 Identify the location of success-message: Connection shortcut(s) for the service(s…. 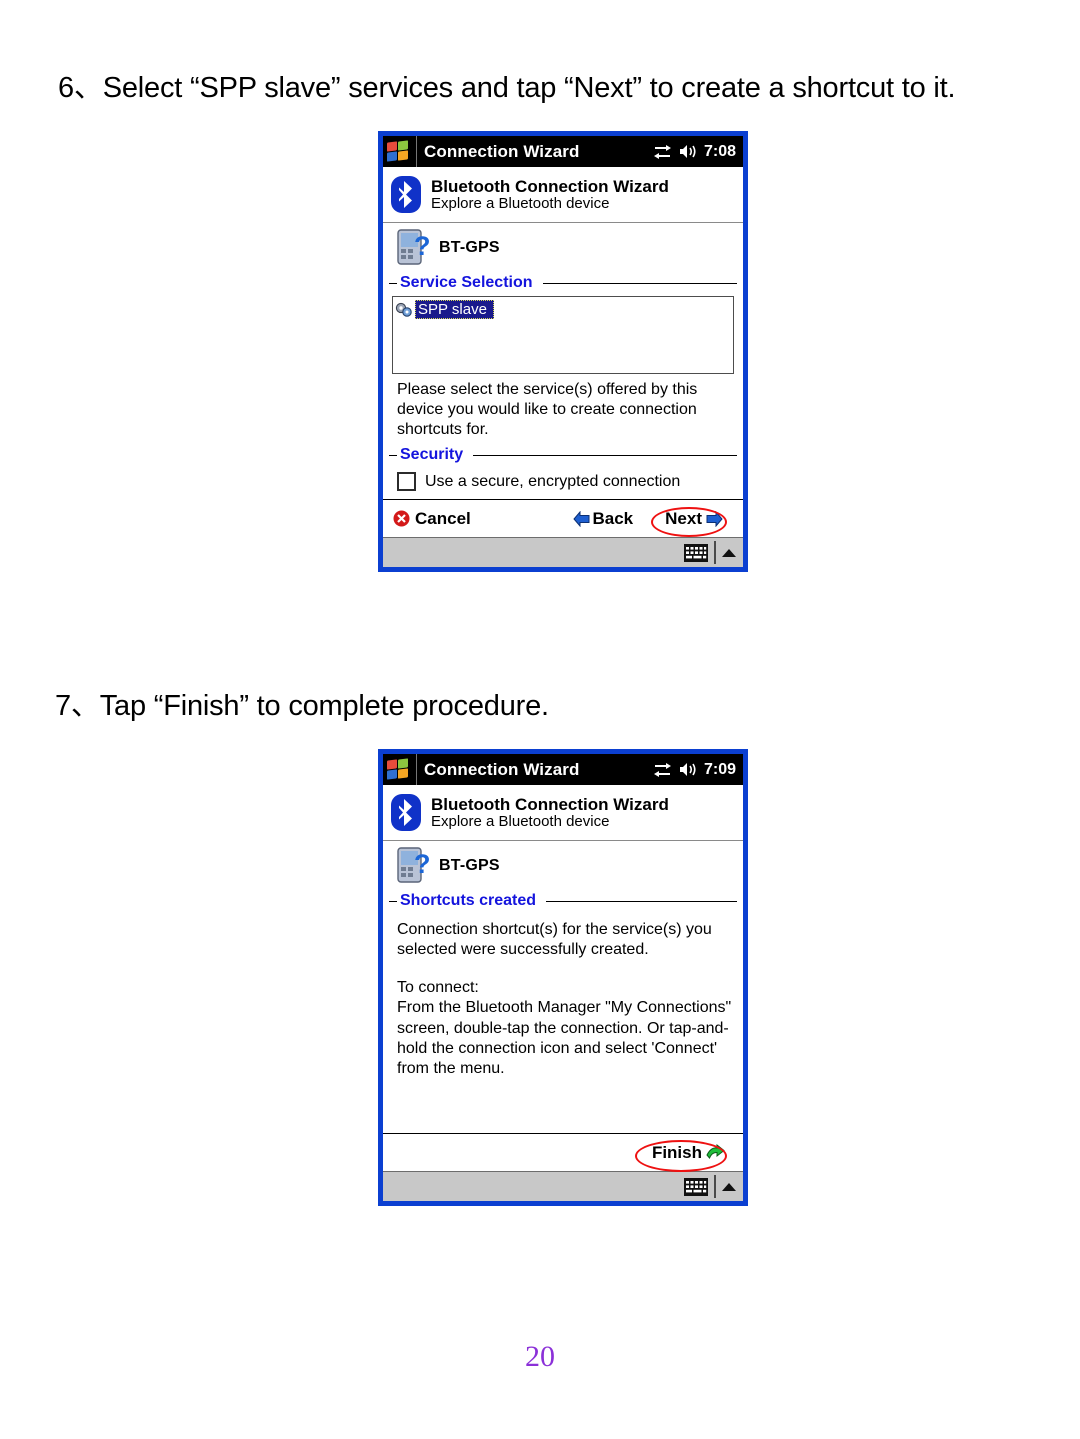
(554, 940).